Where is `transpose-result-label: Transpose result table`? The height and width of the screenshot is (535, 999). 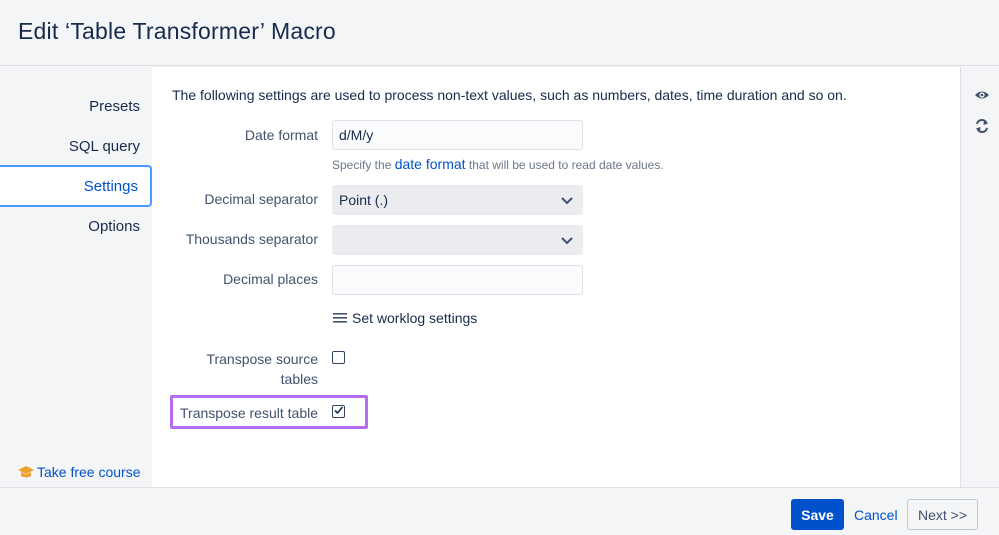
transpose-result-label: Transpose result table is located at coordinates (249, 413).